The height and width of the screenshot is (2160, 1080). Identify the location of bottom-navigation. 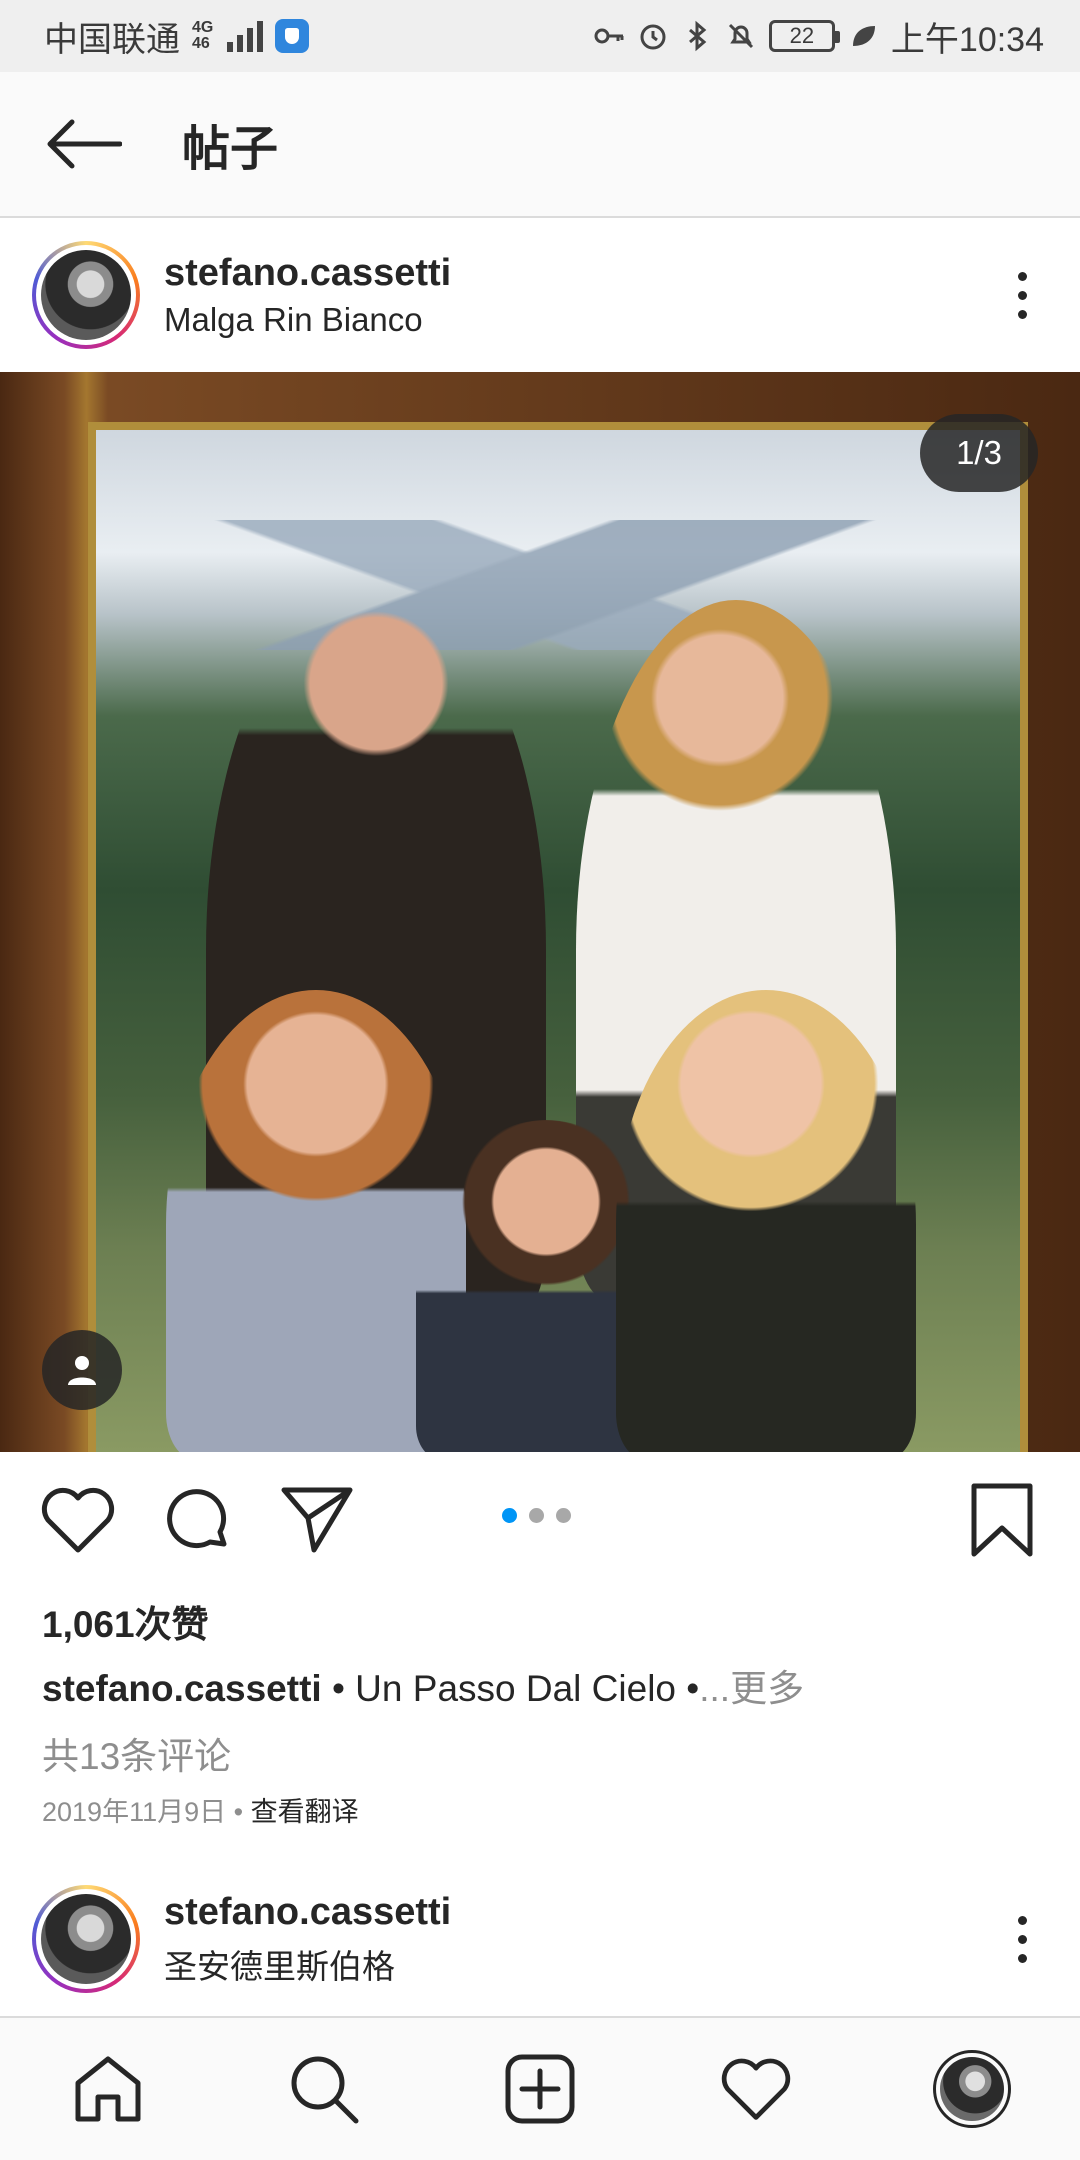
(540, 2088).